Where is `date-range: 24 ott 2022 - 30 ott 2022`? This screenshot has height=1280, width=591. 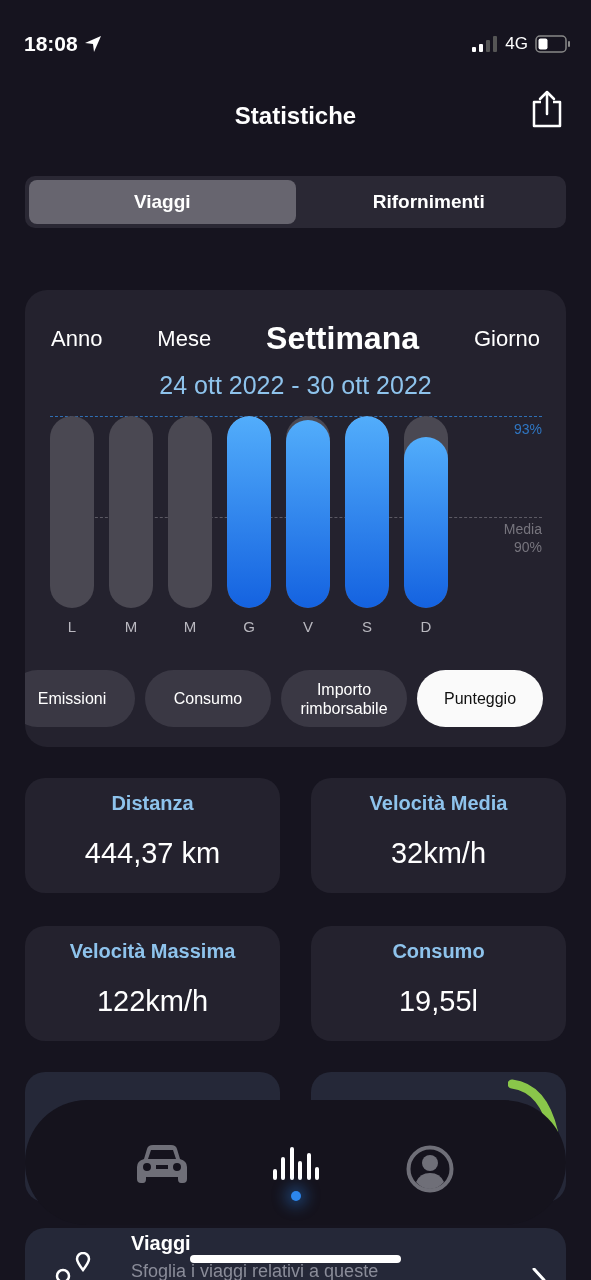 date-range: 24 ott 2022 - 30 ott 2022 is located at coordinates (295, 385).